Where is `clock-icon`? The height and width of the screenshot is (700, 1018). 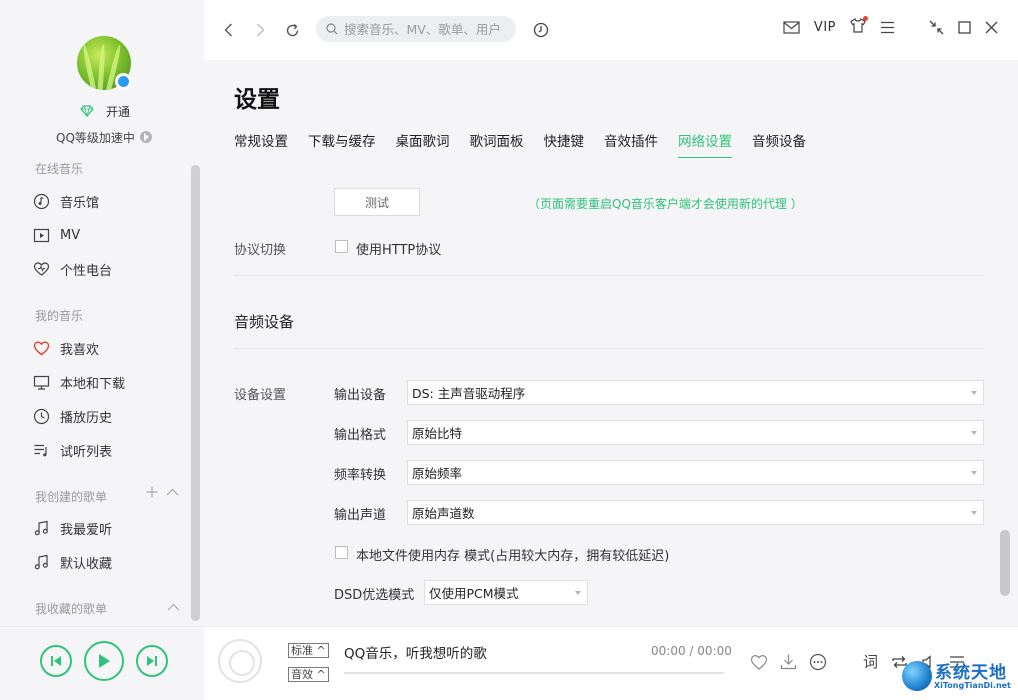
clock-icon is located at coordinates (41, 416).